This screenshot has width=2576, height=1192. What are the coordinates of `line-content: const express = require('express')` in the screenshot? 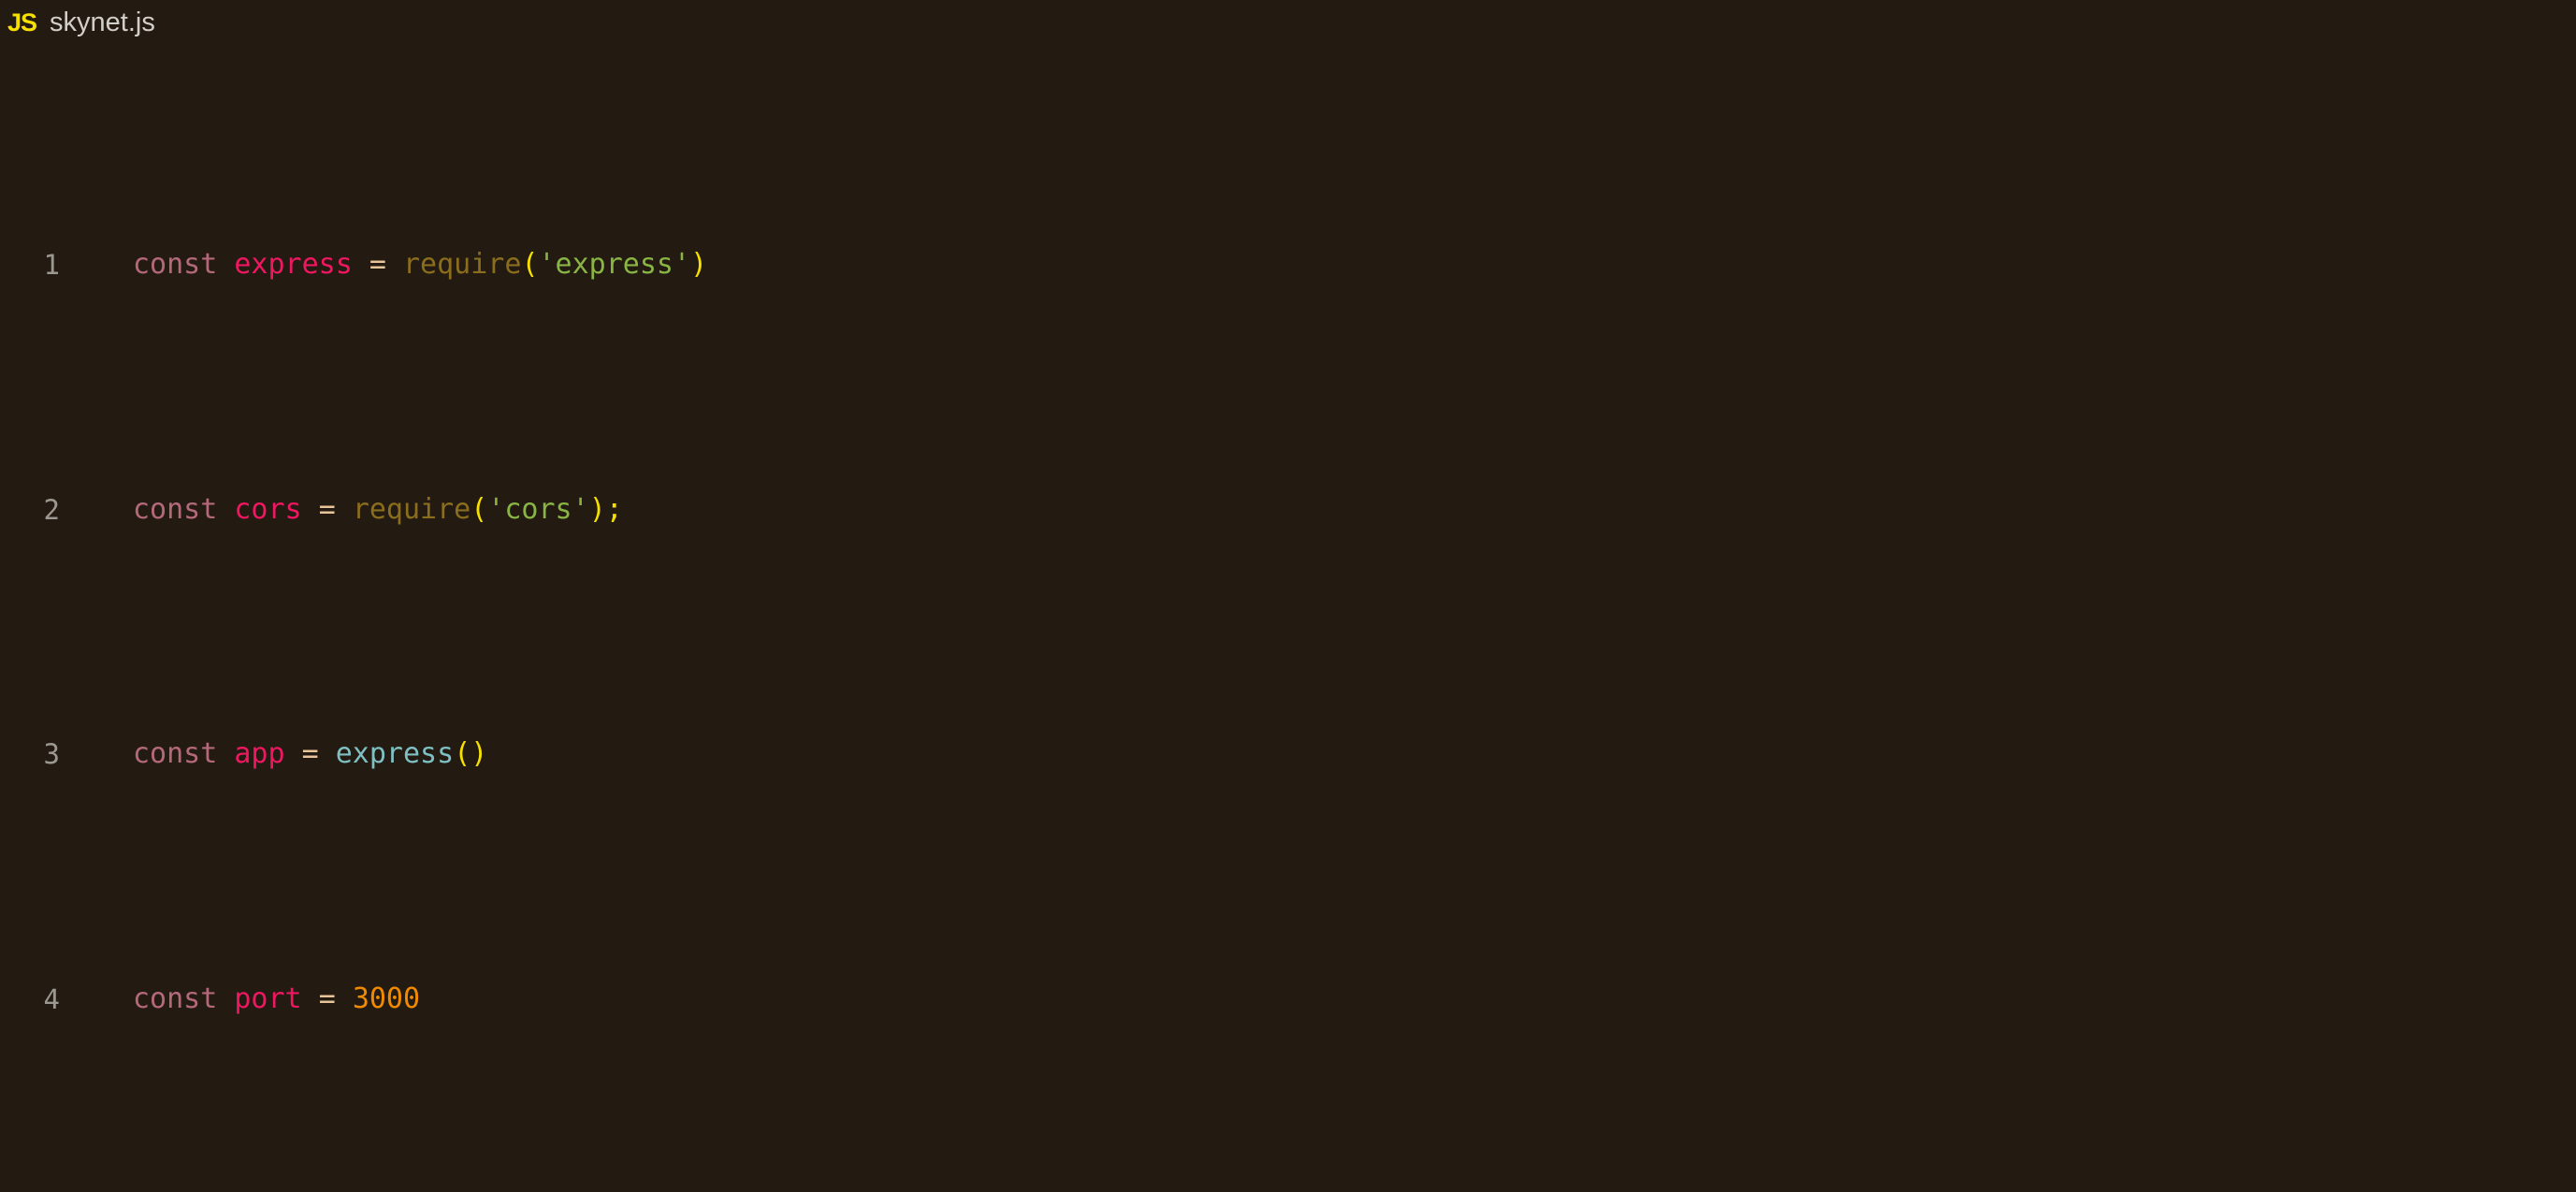 It's located at (1325, 264).